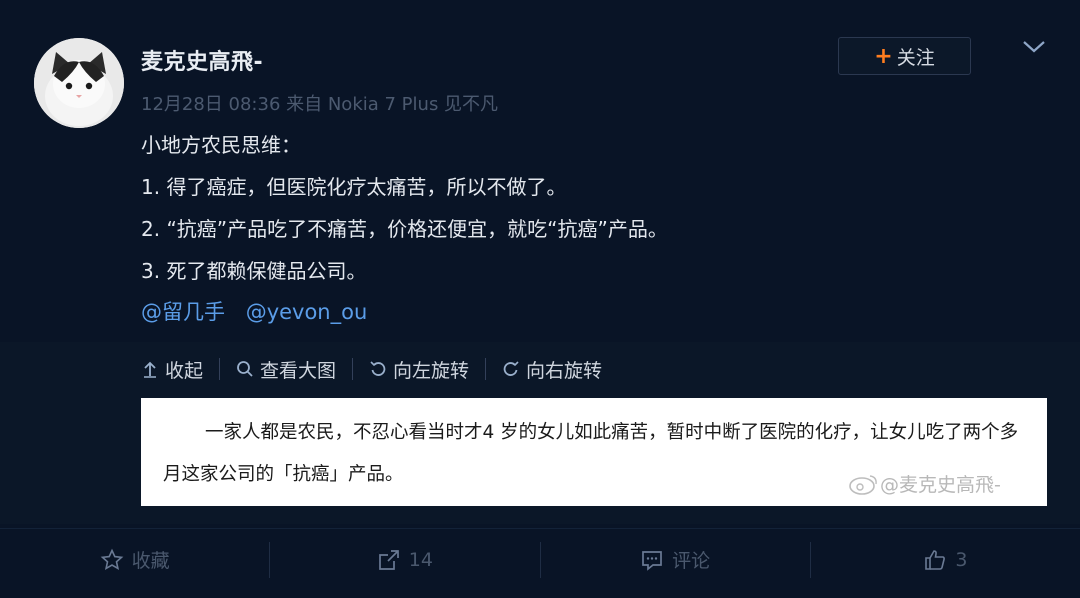  I want to click on rotate-right-label: 向右旋转, so click(564, 370).